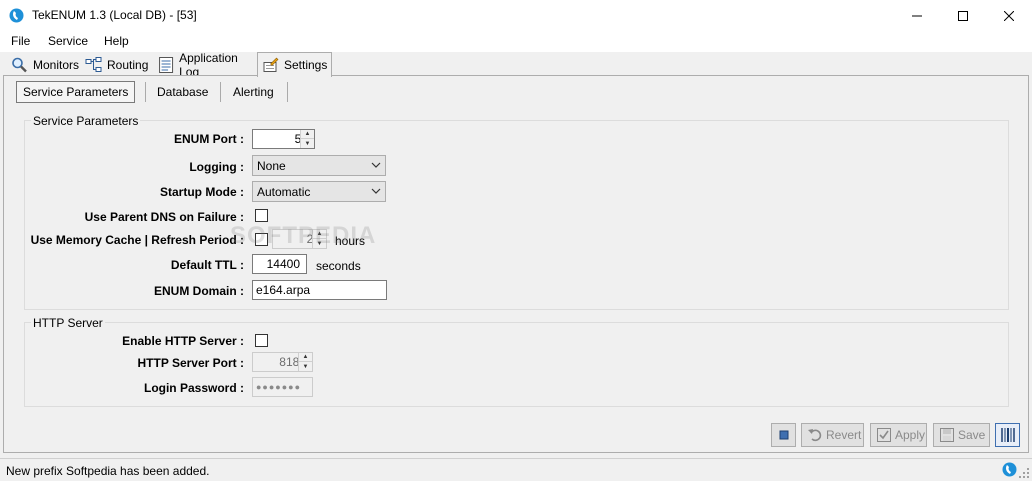  I want to click on menu-service: Service, so click(68, 41).